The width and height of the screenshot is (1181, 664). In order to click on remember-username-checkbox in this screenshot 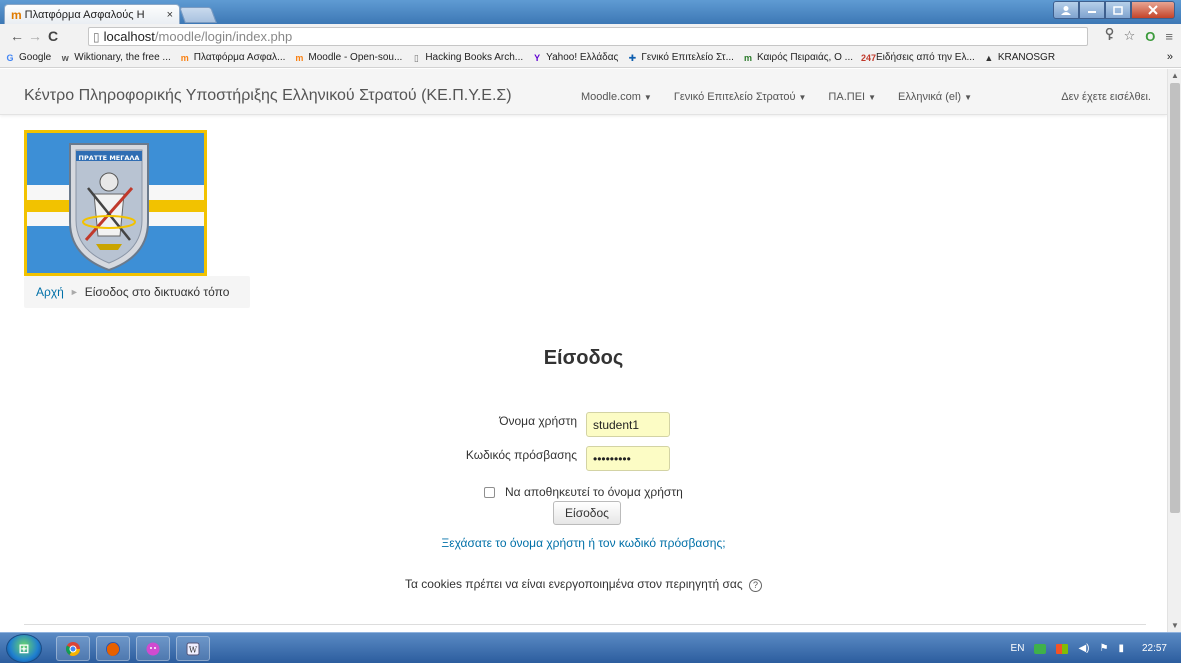, I will do `click(489, 492)`.